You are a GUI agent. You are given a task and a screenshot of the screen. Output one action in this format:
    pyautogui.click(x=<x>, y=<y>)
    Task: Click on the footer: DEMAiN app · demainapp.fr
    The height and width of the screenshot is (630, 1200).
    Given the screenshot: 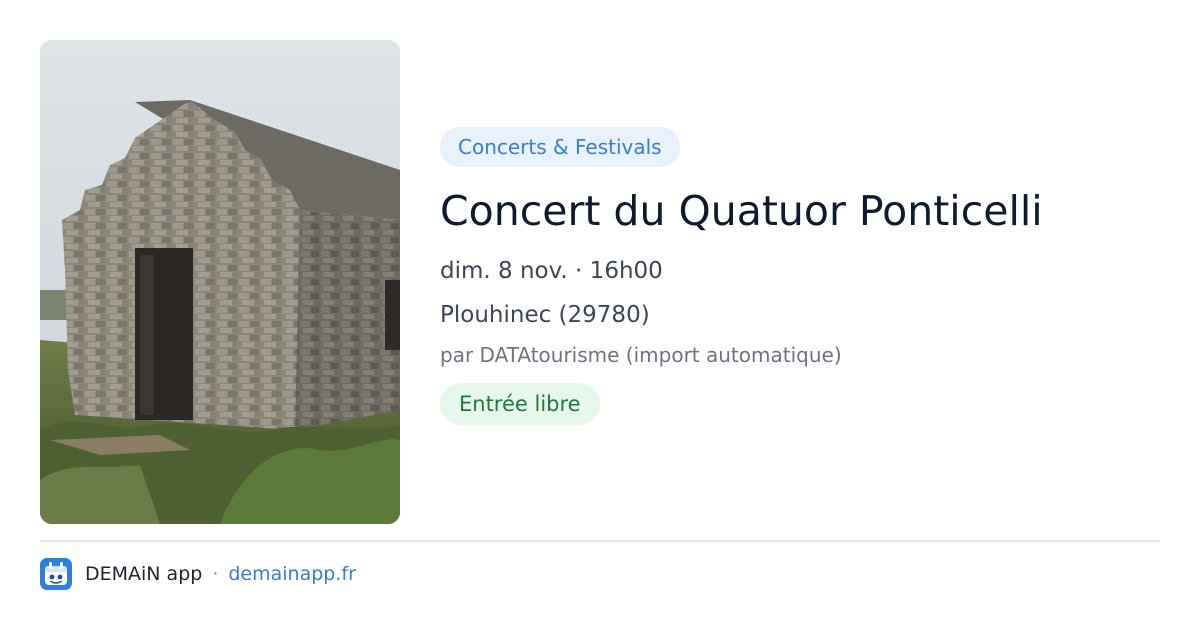 What is the action you would take?
    pyautogui.click(x=198, y=574)
    